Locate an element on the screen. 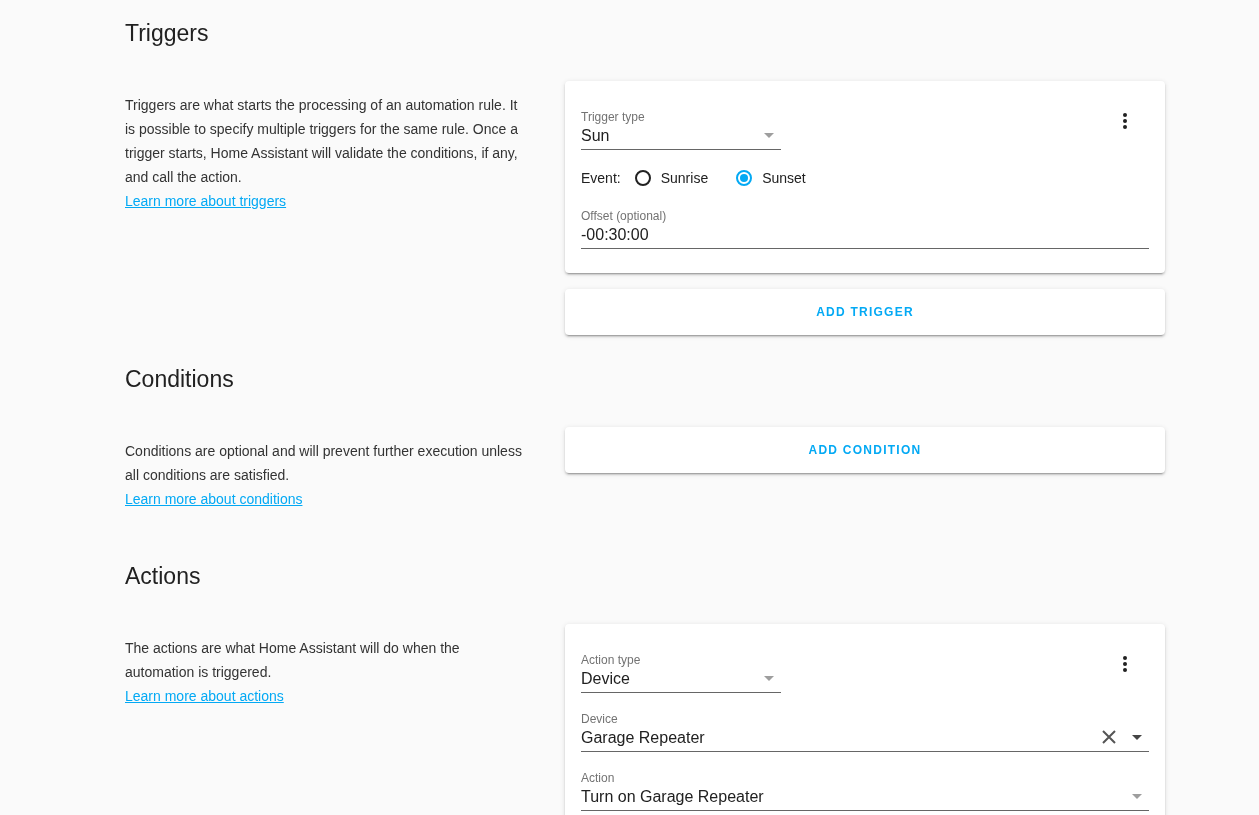 The image size is (1259, 815). offset-input-field: Offset (optional) -00:30:00 is located at coordinates (865, 228).